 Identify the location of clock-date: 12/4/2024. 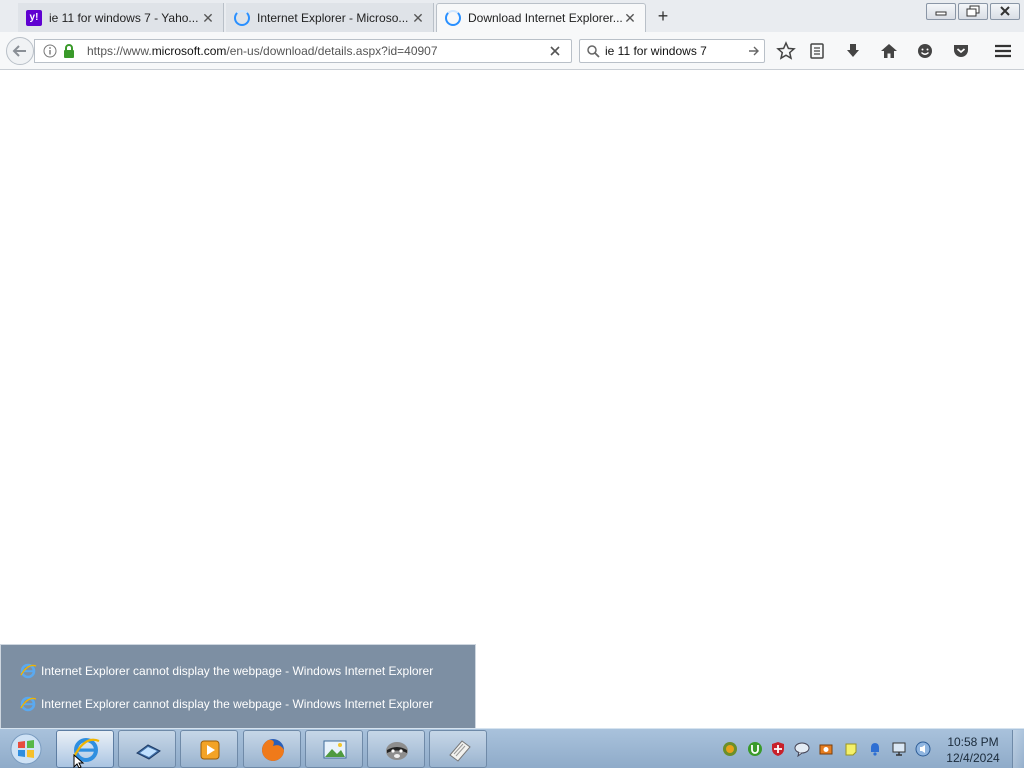
(973, 758).